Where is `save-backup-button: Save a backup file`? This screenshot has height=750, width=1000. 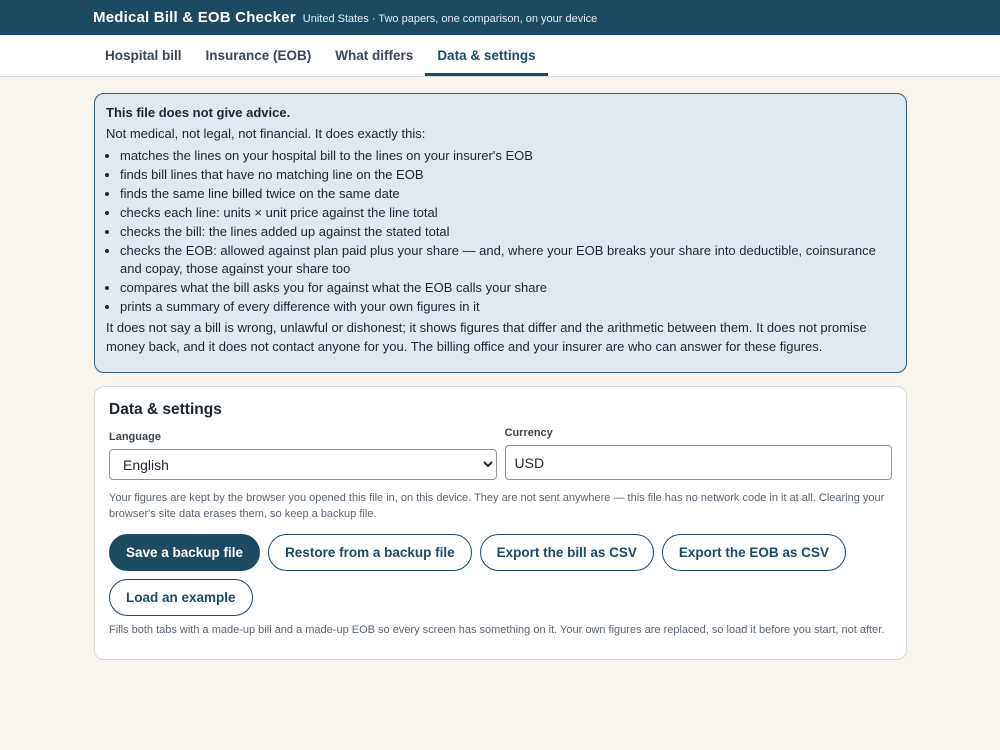
save-backup-button: Save a backup file is located at coordinates (185, 552).